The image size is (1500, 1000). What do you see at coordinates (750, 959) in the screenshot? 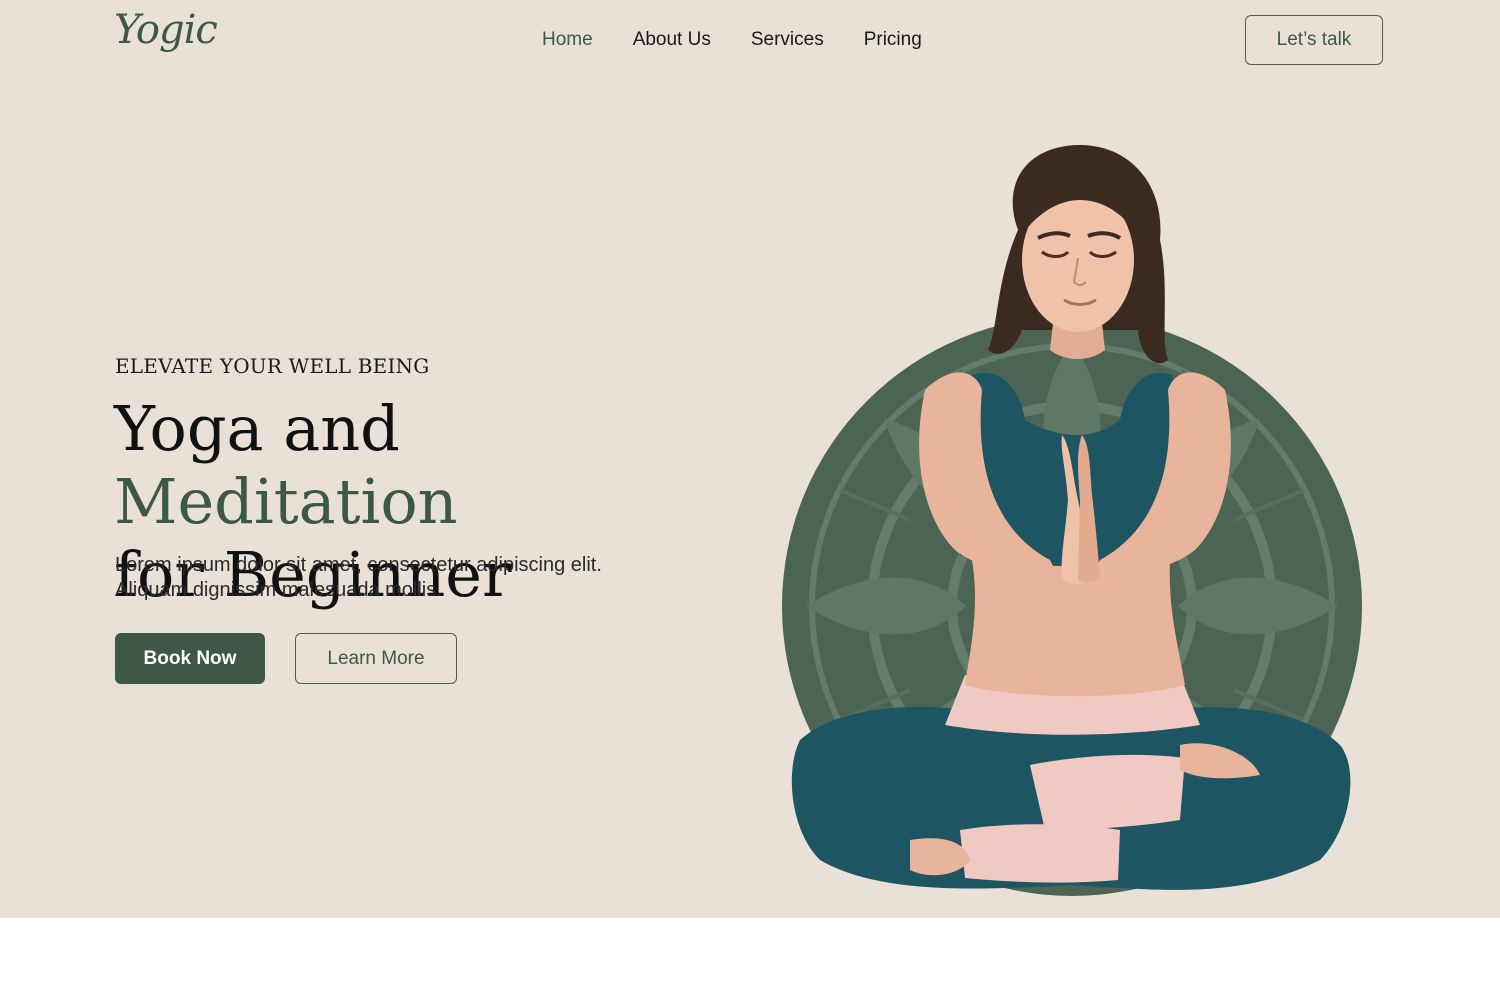
I see `next-section` at bounding box center [750, 959].